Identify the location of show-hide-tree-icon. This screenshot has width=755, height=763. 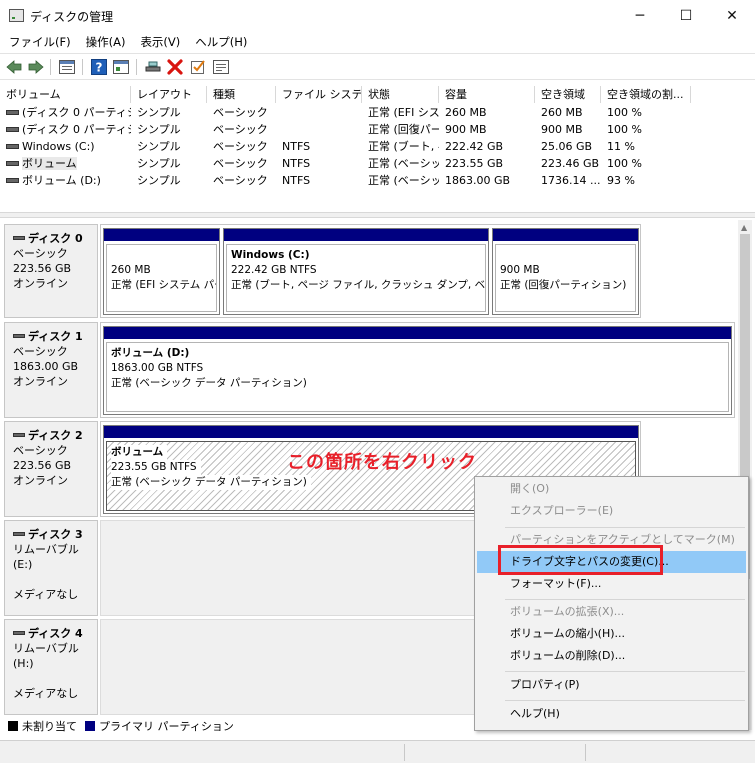
(67, 67).